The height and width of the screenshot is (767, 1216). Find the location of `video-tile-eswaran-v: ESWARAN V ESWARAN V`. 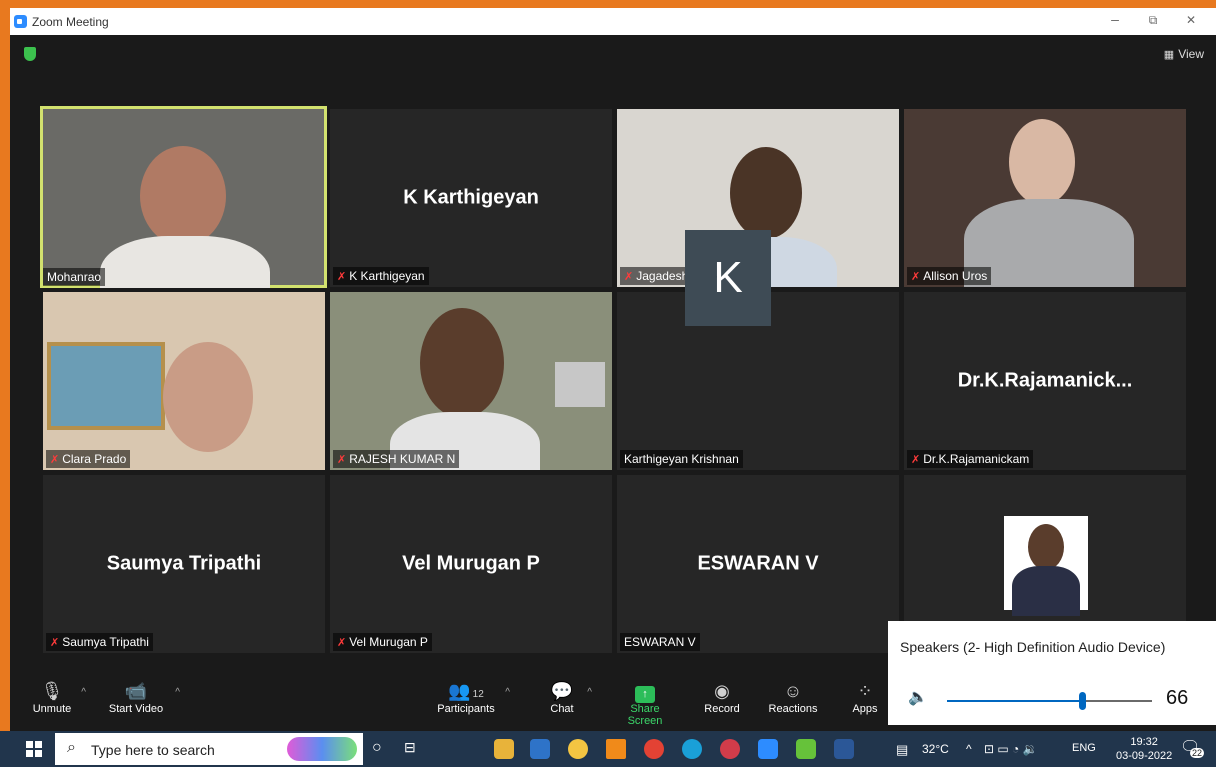

video-tile-eswaran-v: ESWARAN V ESWARAN V is located at coordinates (758, 564).